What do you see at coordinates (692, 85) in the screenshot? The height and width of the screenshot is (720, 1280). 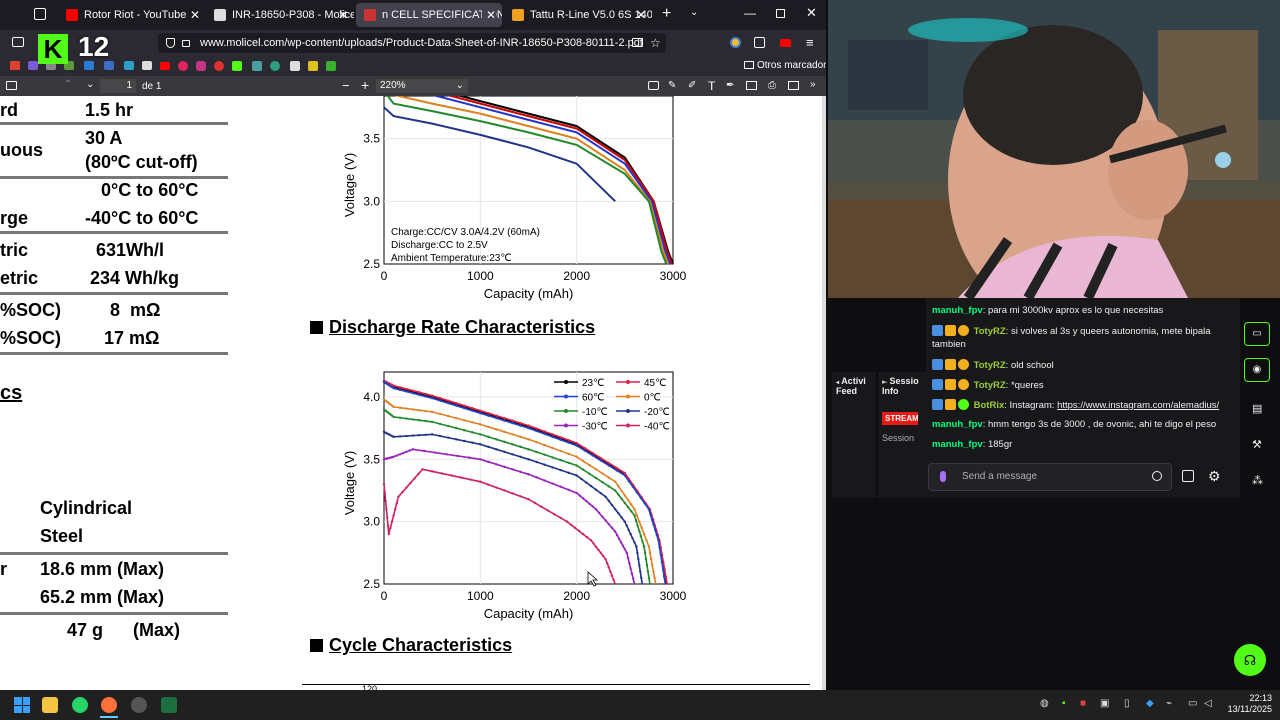 I see `draw-icon: ✐` at bounding box center [692, 85].